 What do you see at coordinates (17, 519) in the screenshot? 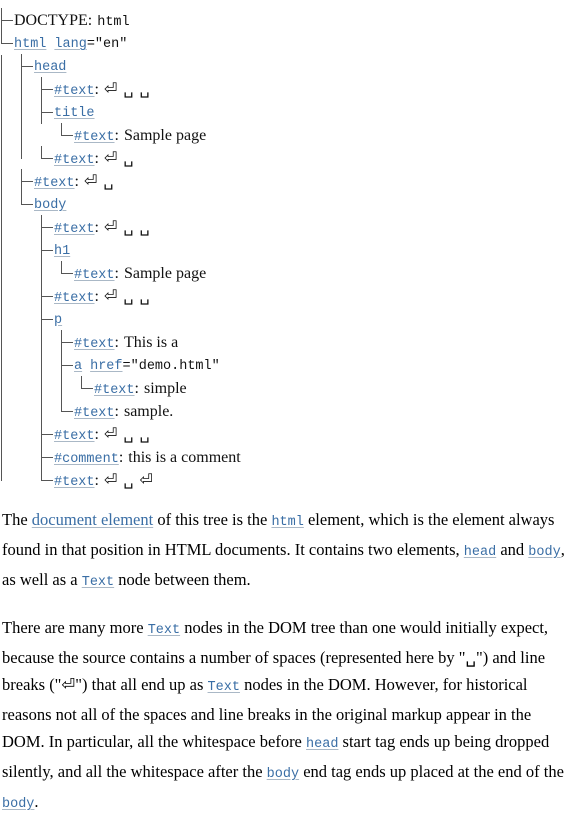
I see `text-run: The` at bounding box center [17, 519].